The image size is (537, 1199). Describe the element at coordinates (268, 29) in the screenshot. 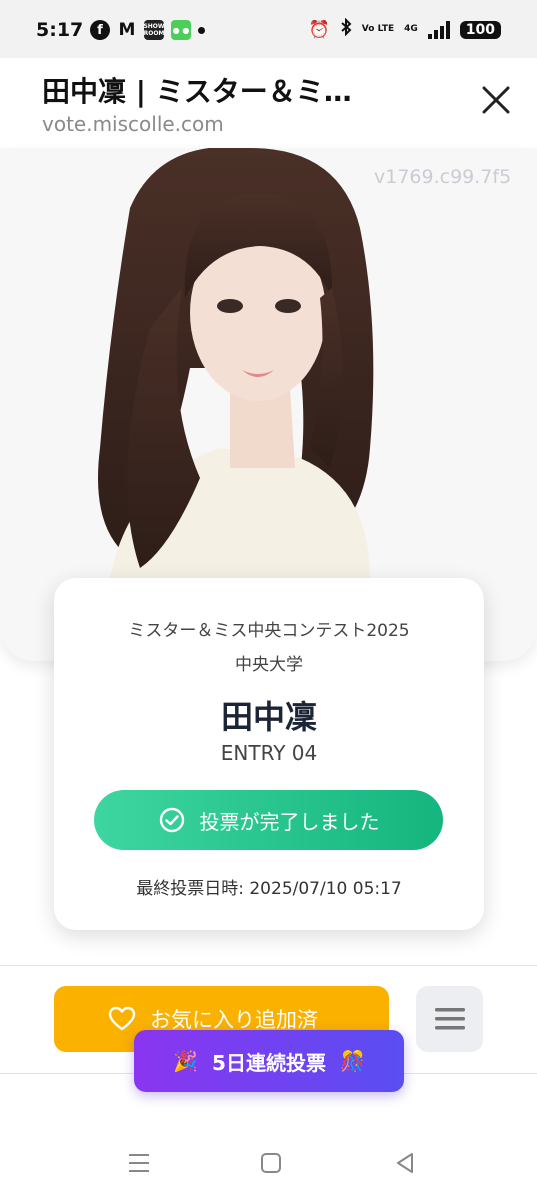

I see `status-bar: 5:17 f M SHOW ROOM ● ● ⏰ Vo LTE 4G 100` at that location.